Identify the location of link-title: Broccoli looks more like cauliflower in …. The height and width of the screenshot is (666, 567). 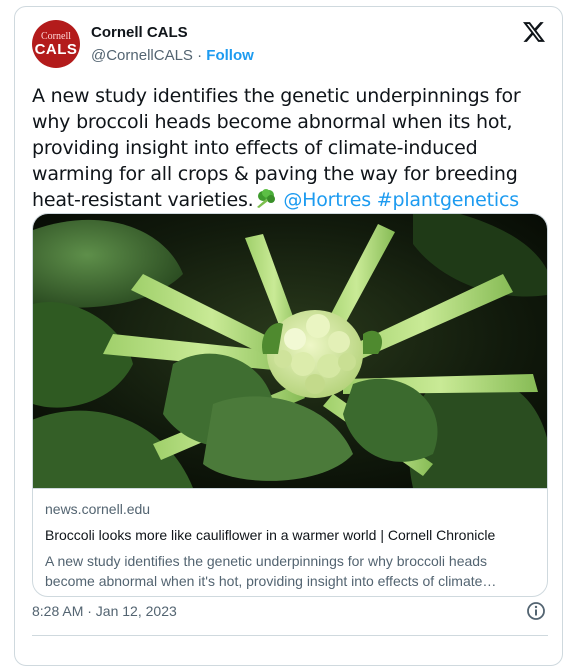
(270, 535).